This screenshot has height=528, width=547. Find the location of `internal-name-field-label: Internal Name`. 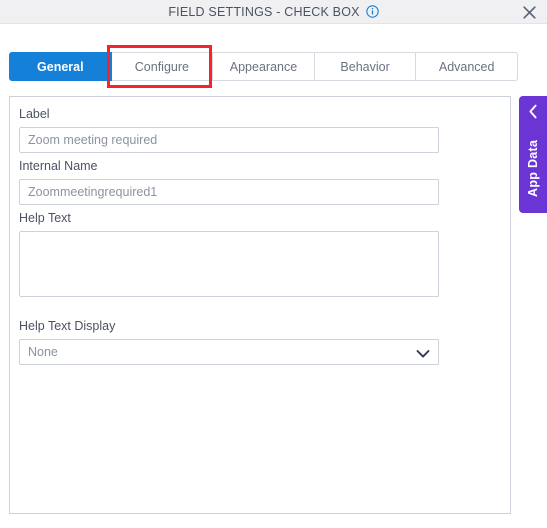

internal-name-field-label: Internal Name is located at coordinates (58, 166).